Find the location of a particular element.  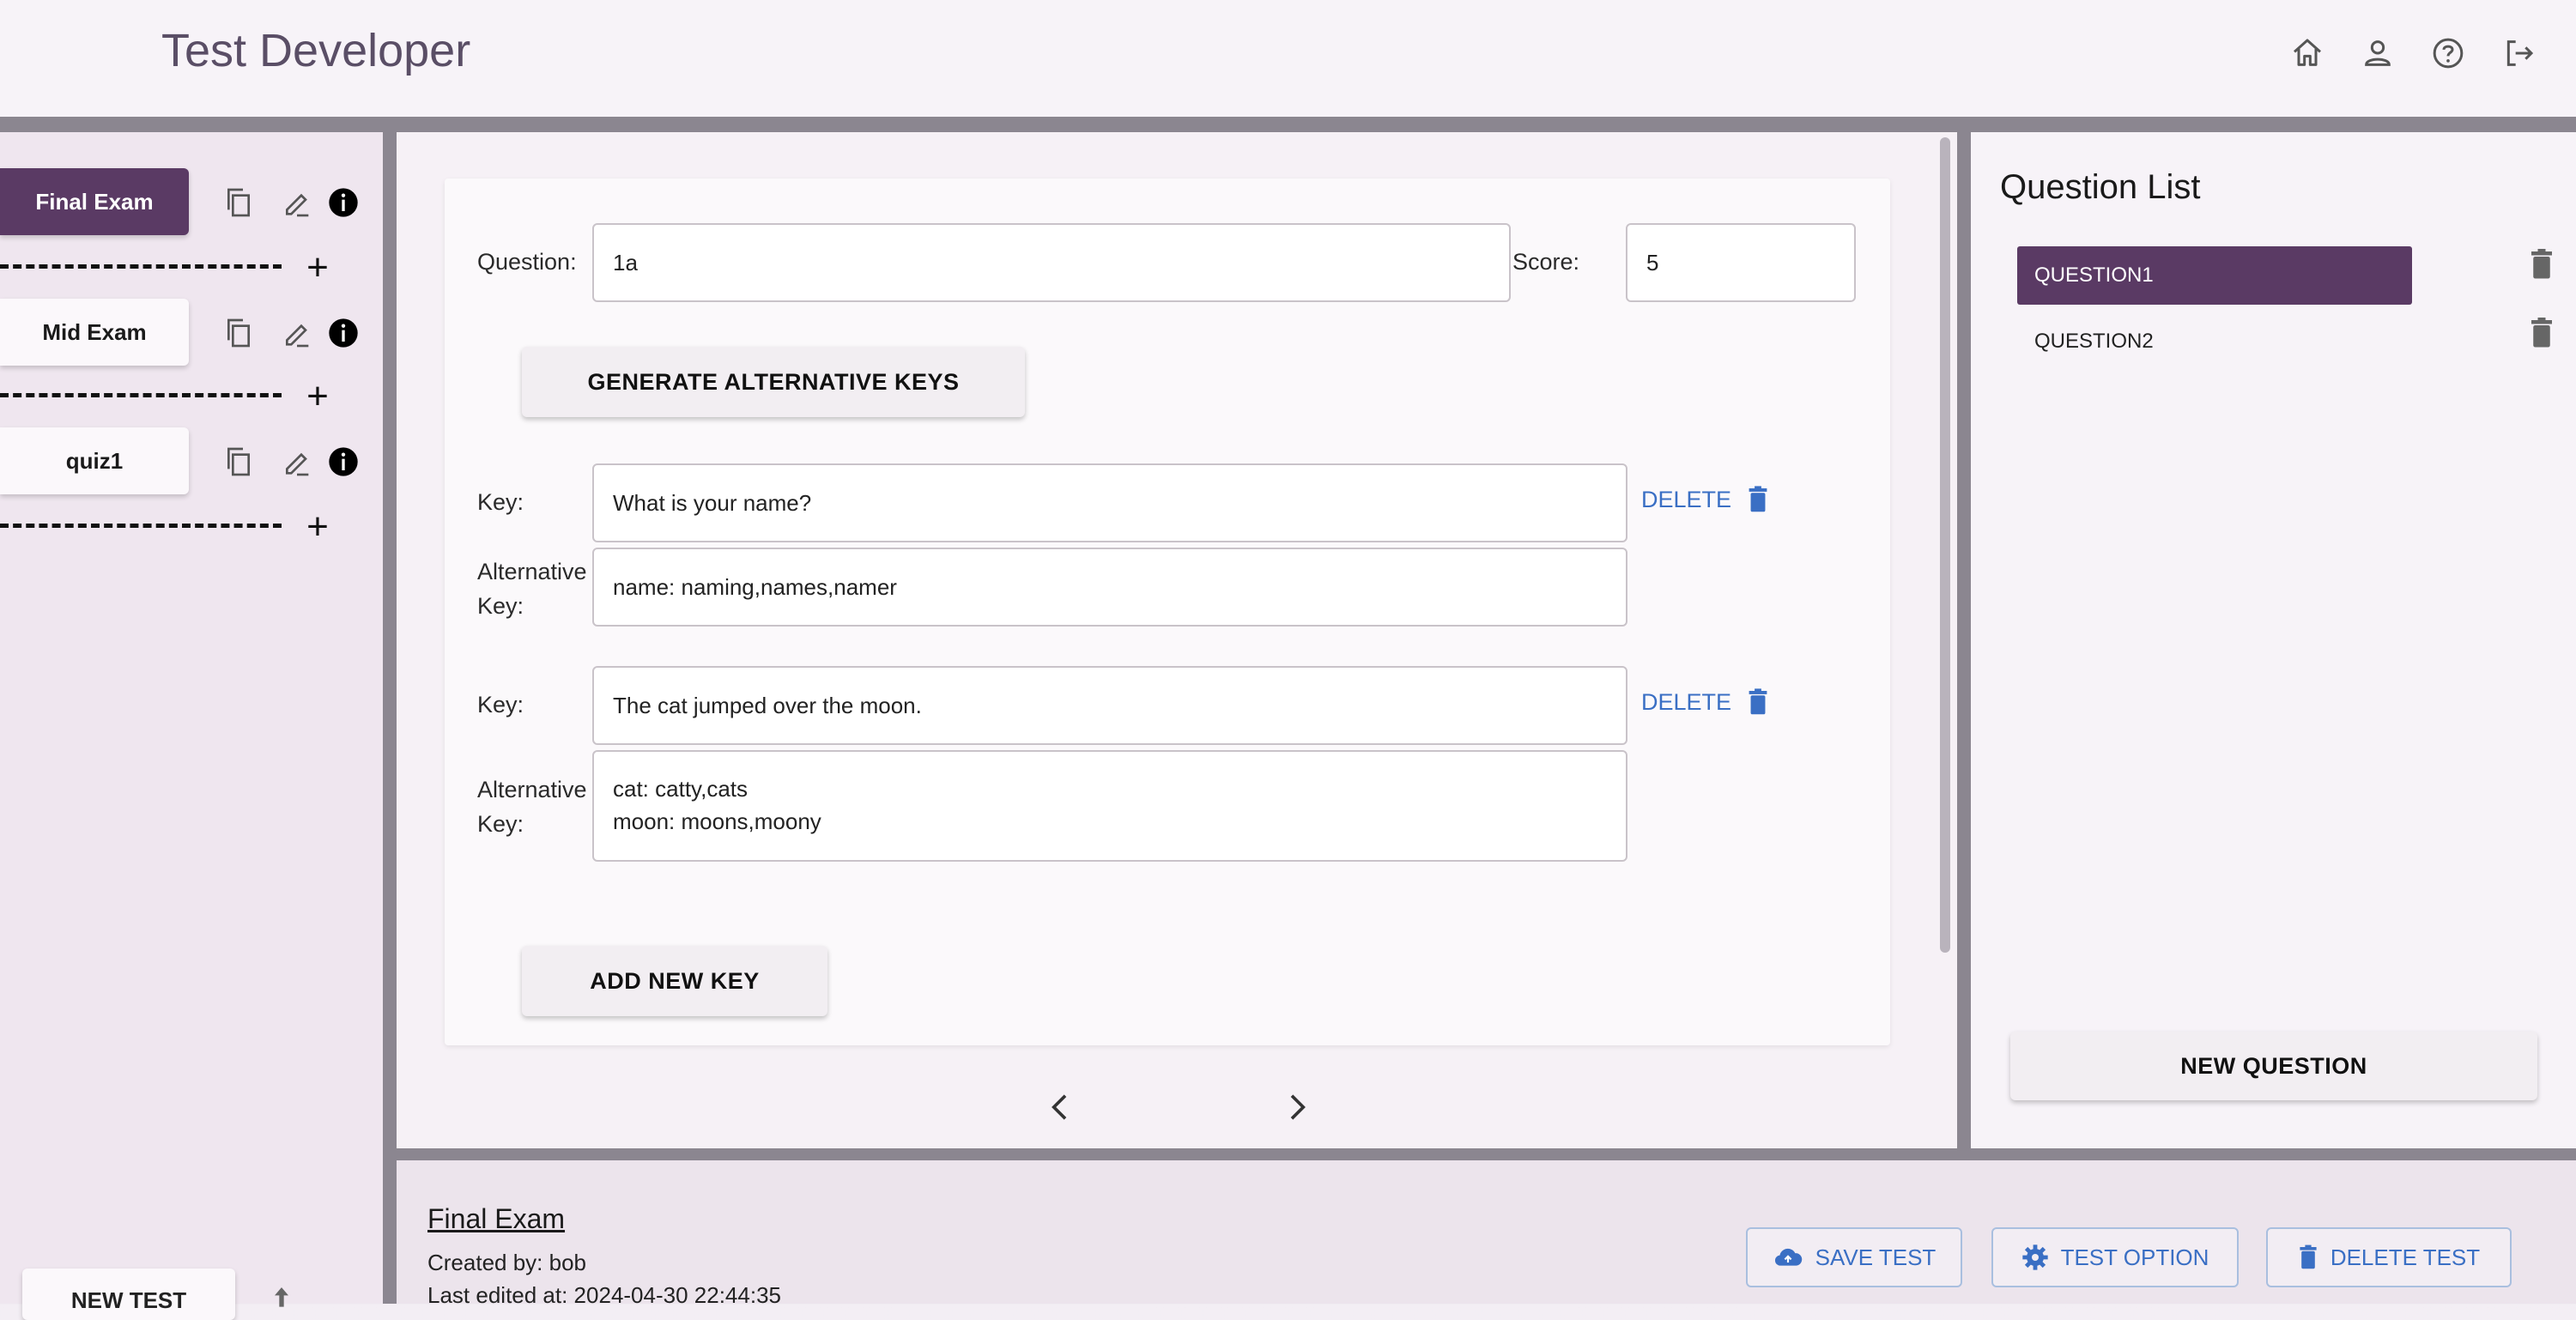

header-divider is located at coordinates (1288, 124).